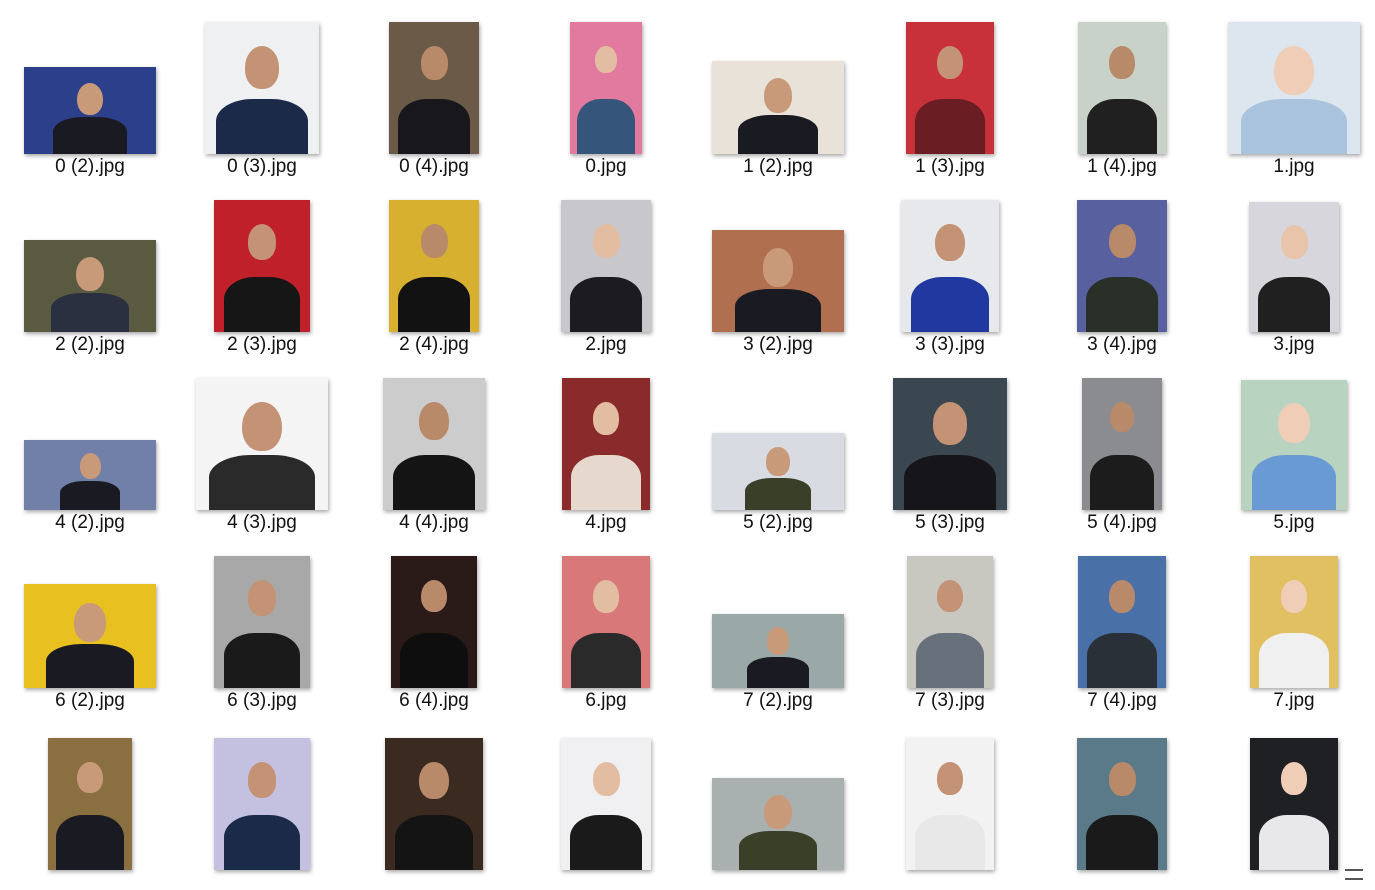 The image size is (1375, 890). I want to click on scrollbar-grip-icon, so click(1354, 874).